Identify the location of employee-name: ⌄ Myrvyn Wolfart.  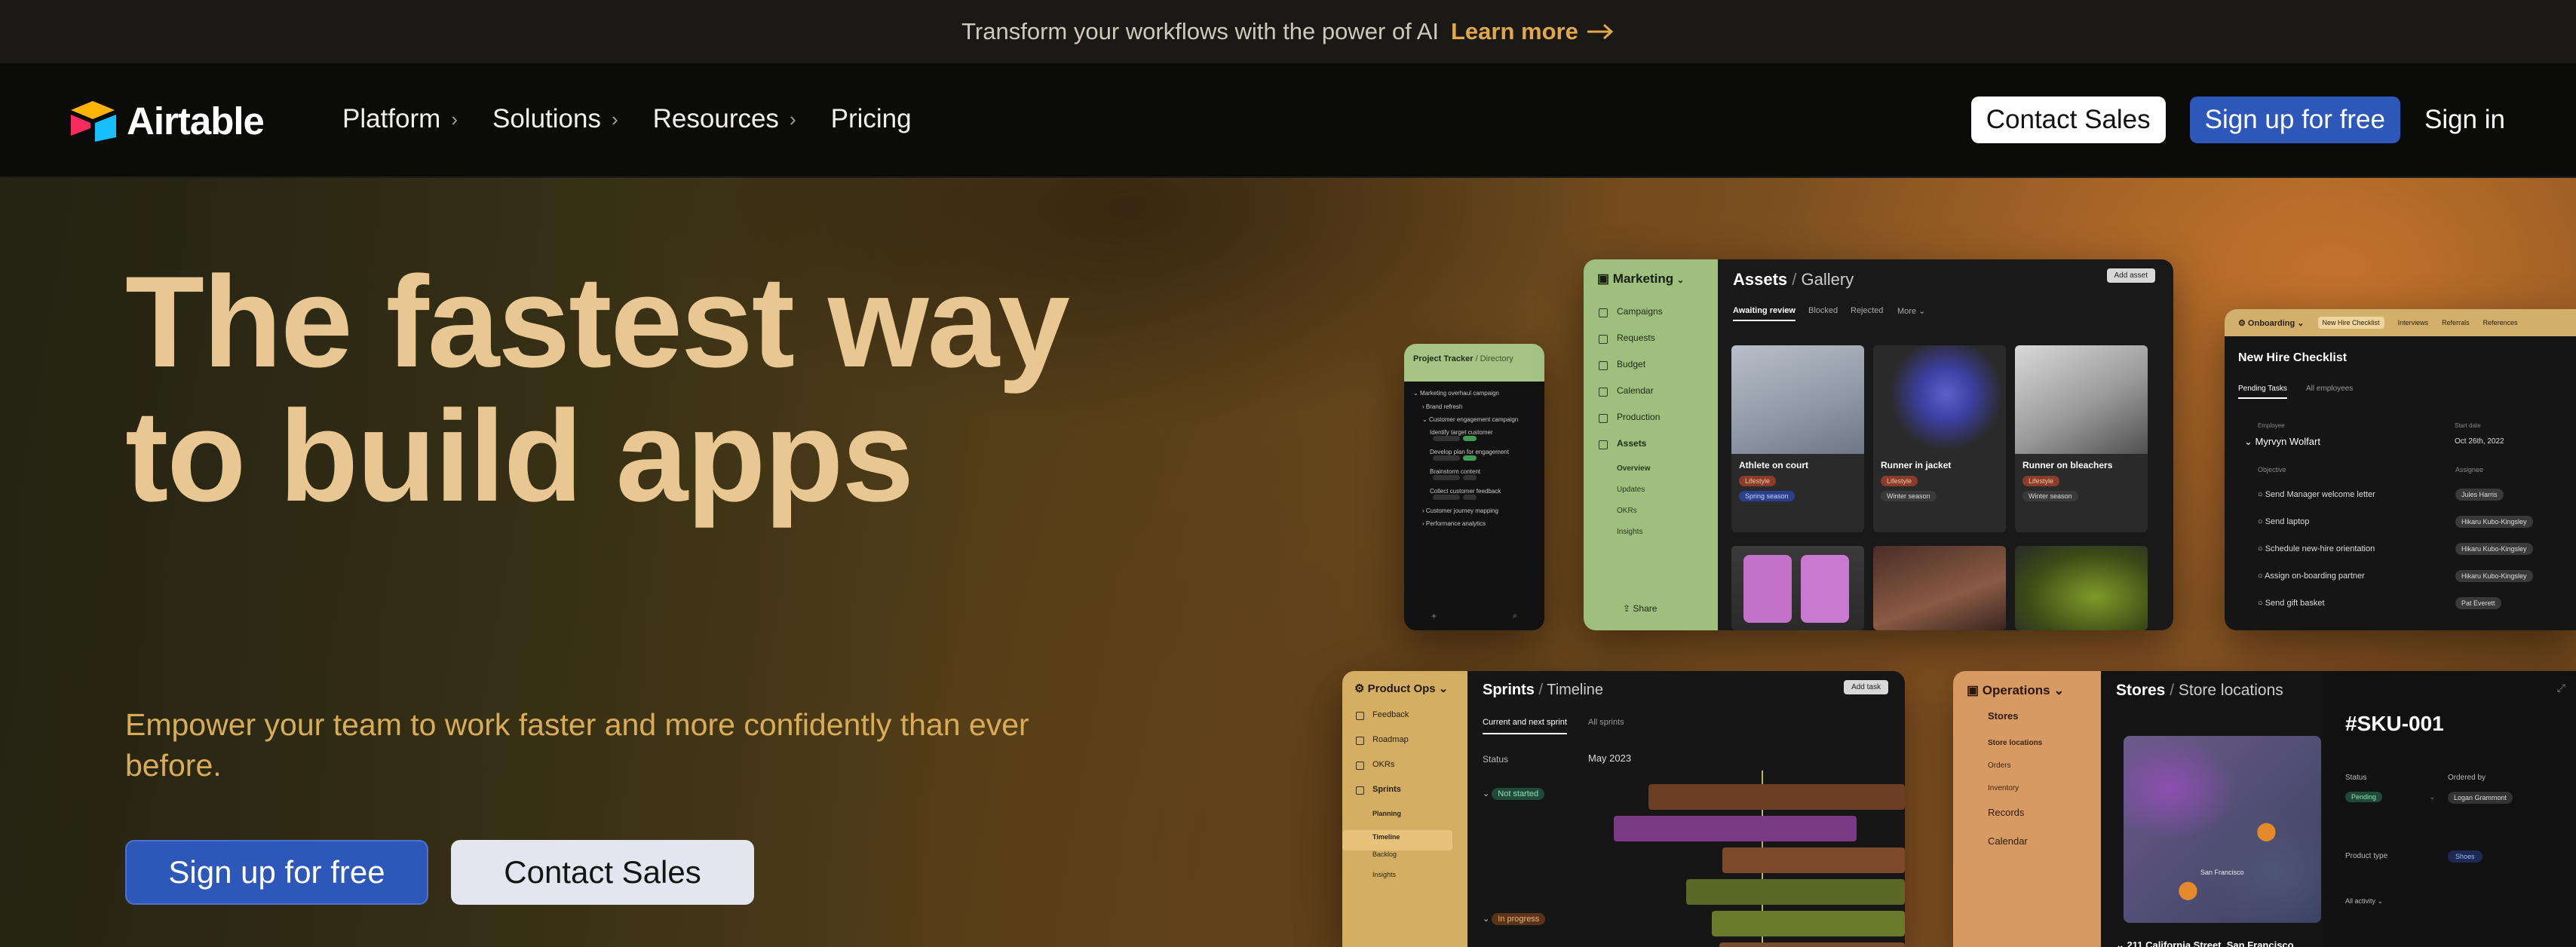
(2282, 442).